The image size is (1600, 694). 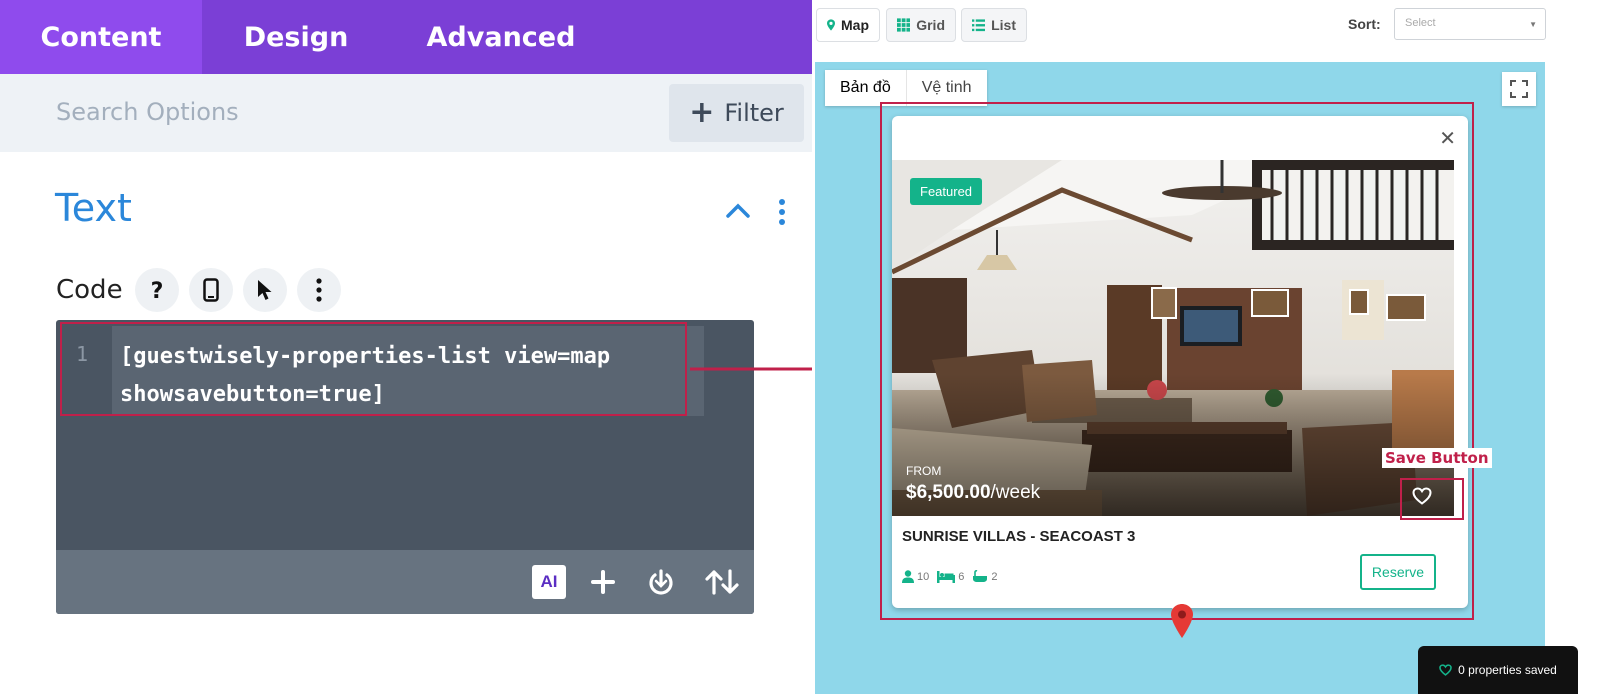 What do you see at coordinates (603, 582) in the screenshot?
I see `add-icon` at bounding box center [603, 582].